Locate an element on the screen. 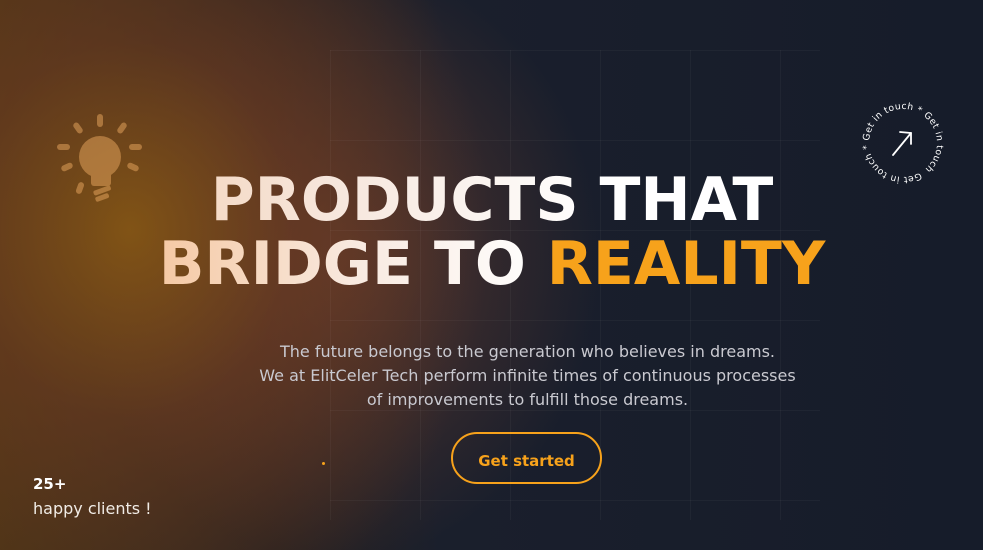 The height and width of the screenshot is (550, 983). arrow-up-right-icon is located at coordinates (902, 143).